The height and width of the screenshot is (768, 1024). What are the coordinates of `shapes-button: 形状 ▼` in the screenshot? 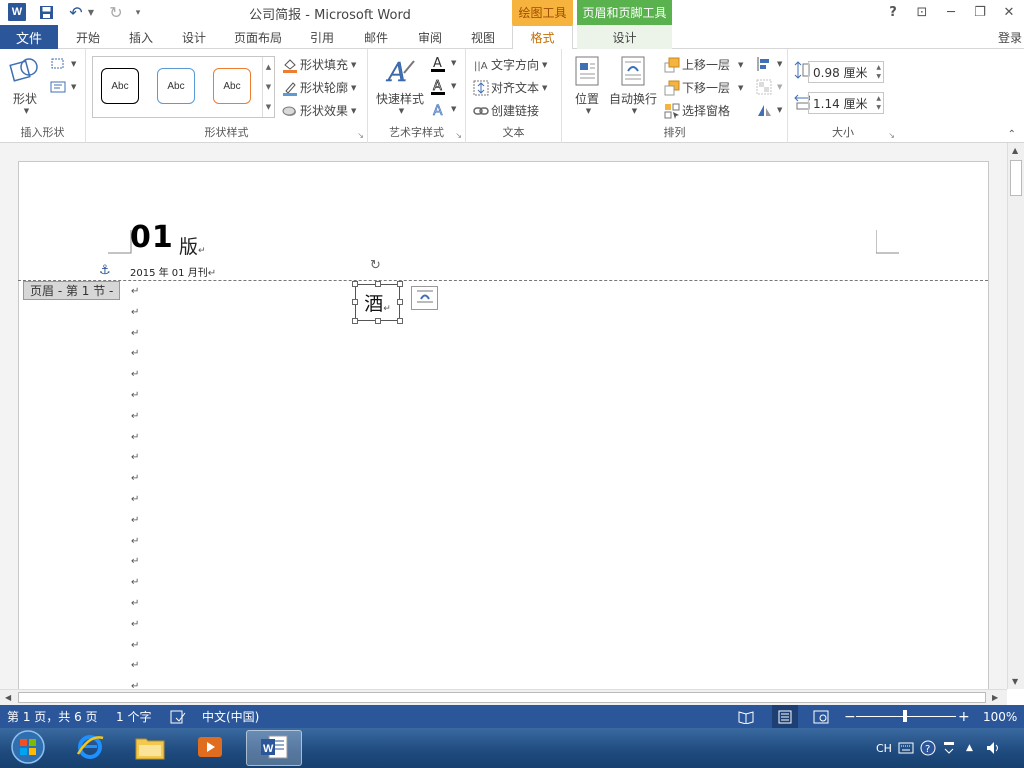 It's located at (25, 85).